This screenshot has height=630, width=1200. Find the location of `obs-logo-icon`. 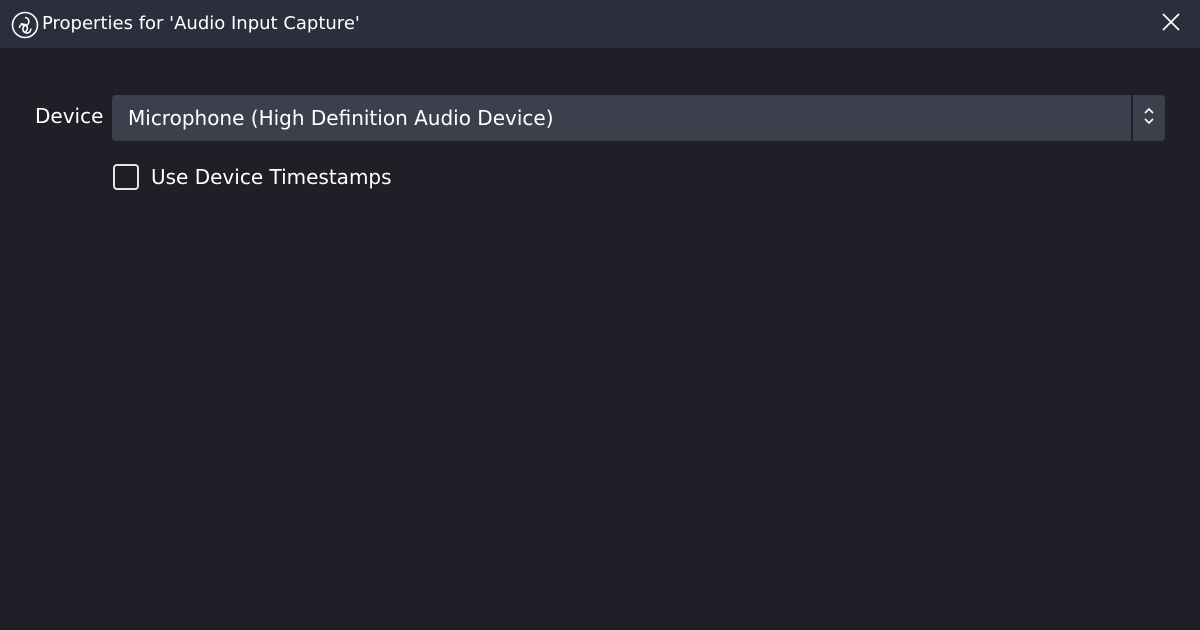

obs-logo-icon is located at coordinates (25, 25).